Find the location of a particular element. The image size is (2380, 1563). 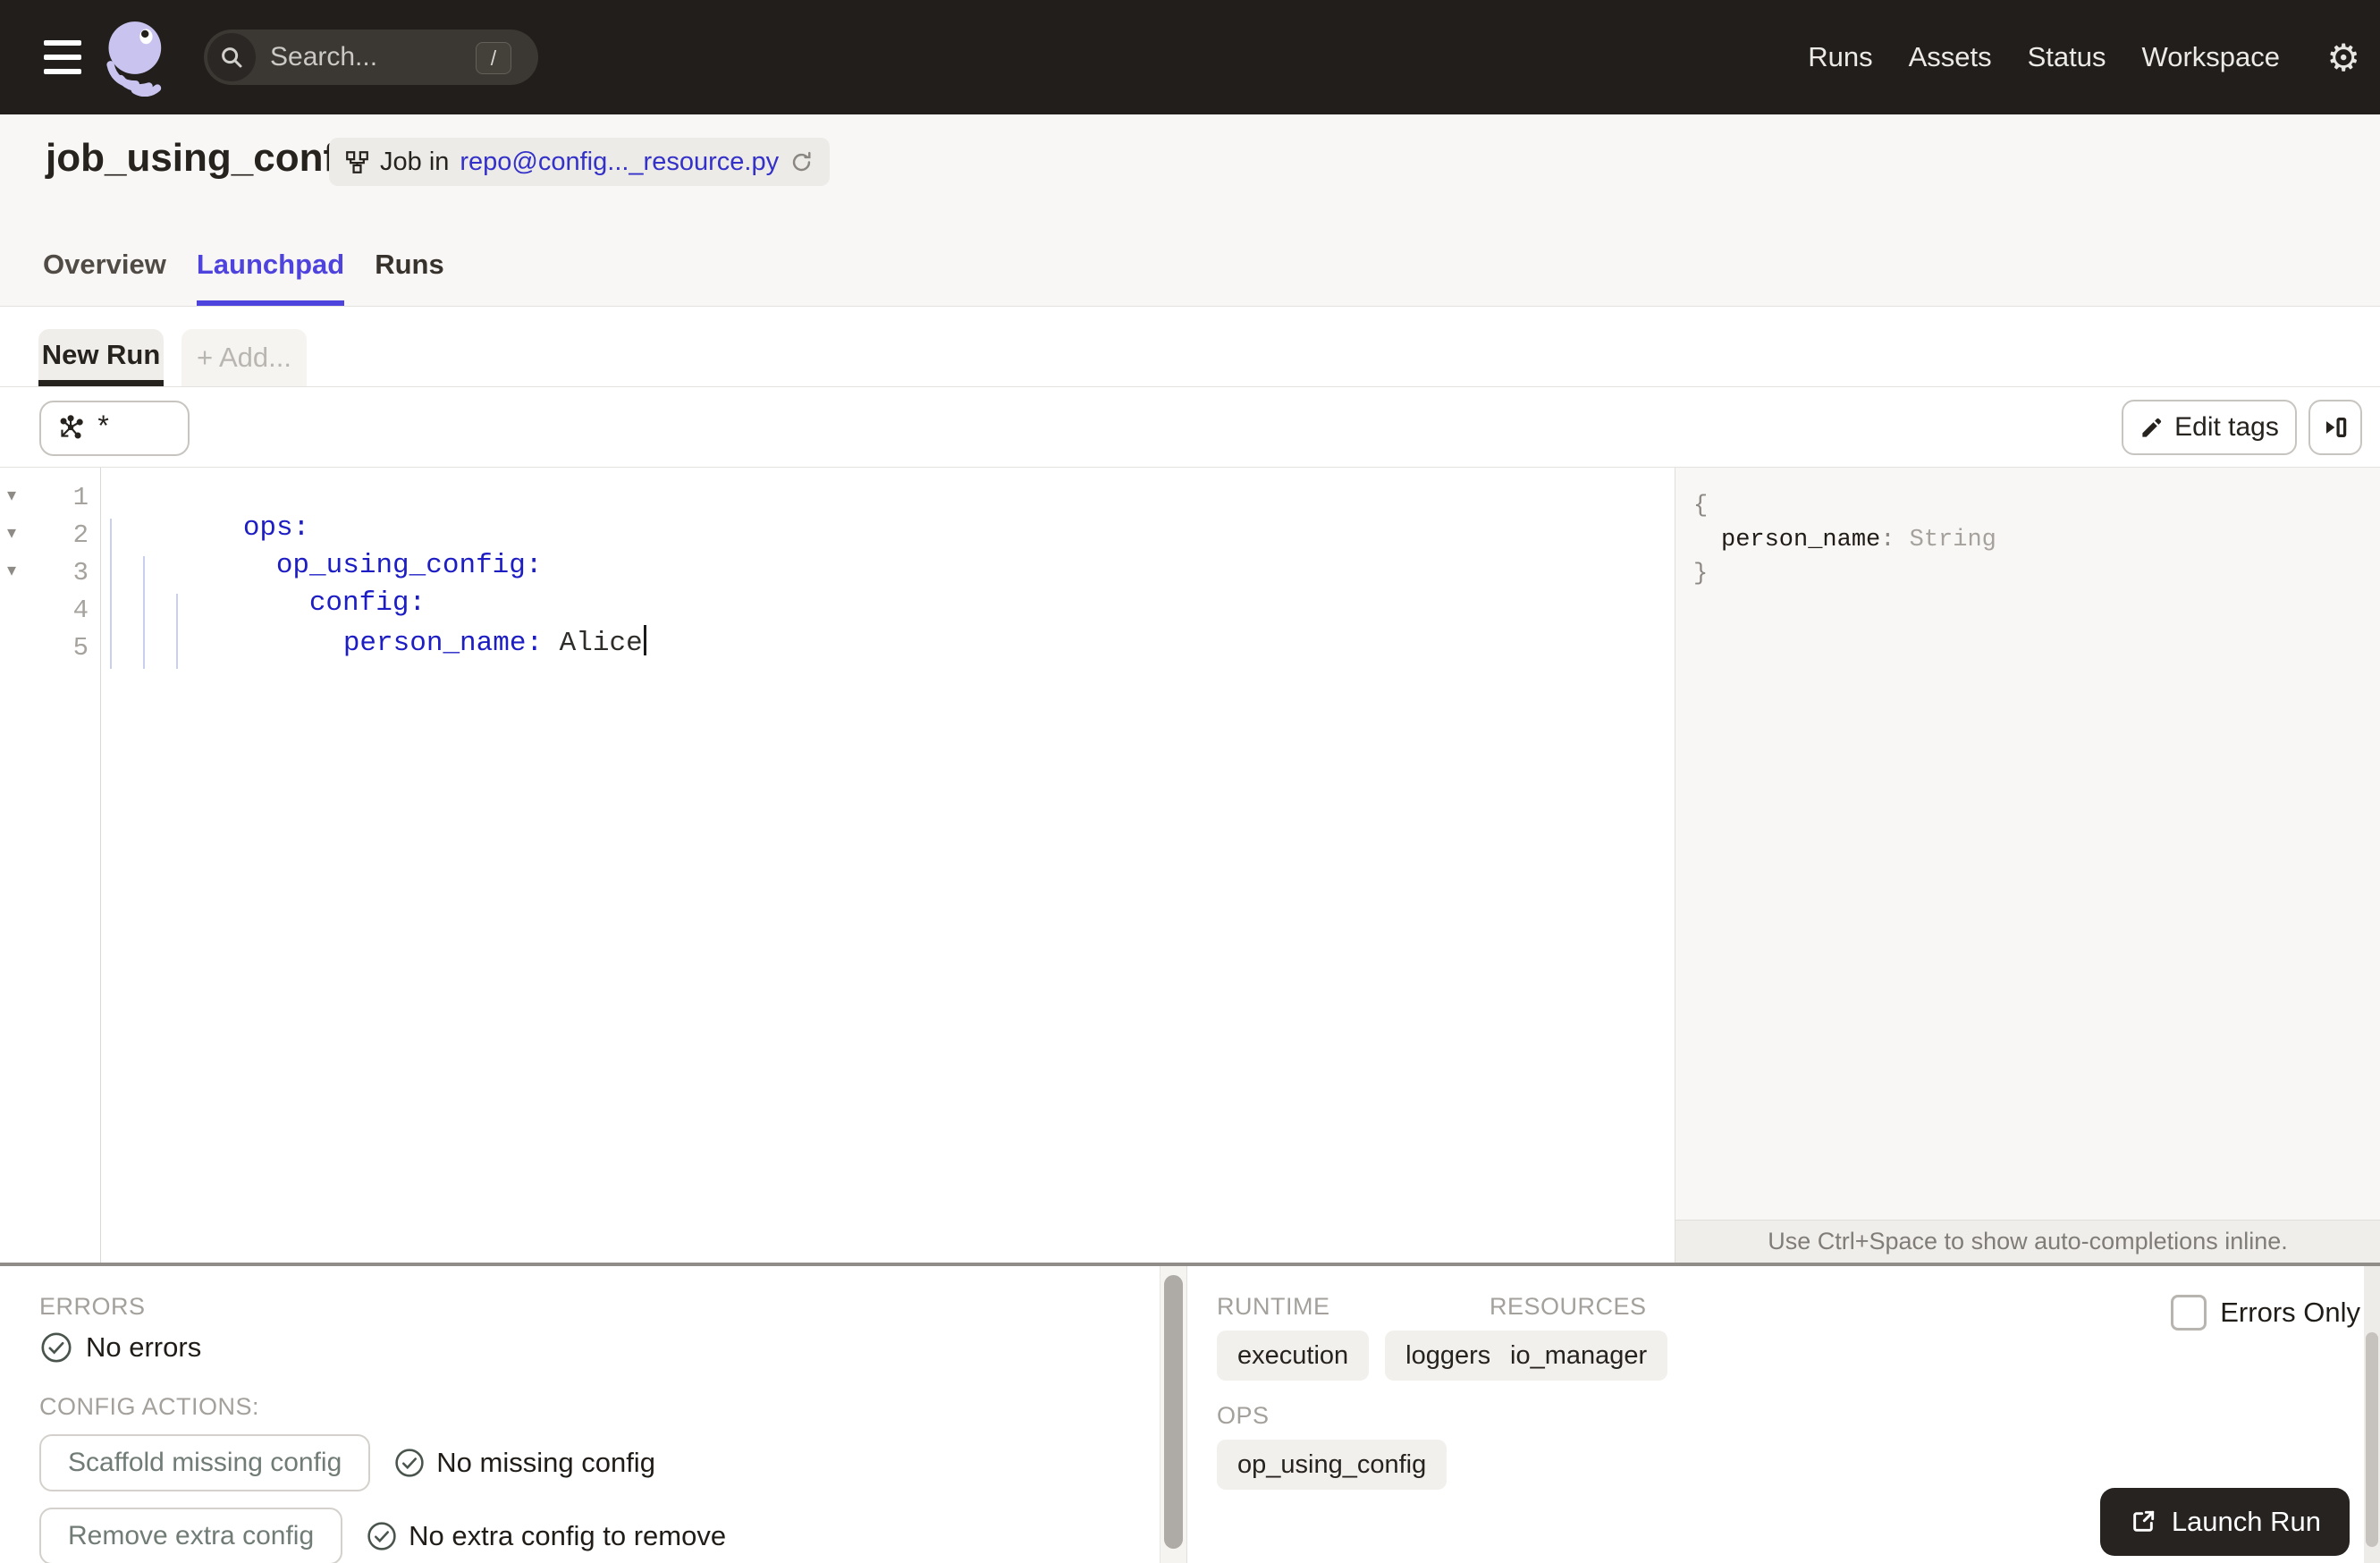

job-badge-prefix: Job in is located at coordinates (415, 161).